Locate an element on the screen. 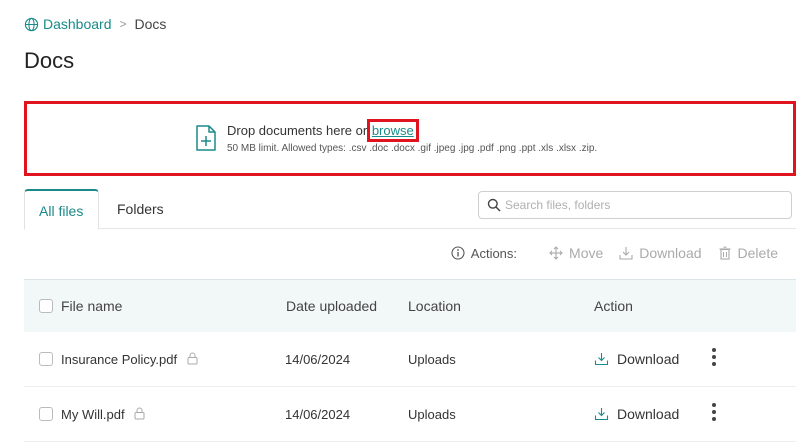 The image size is (812, 443). header-action: Action is located at coordinates (613, 306).